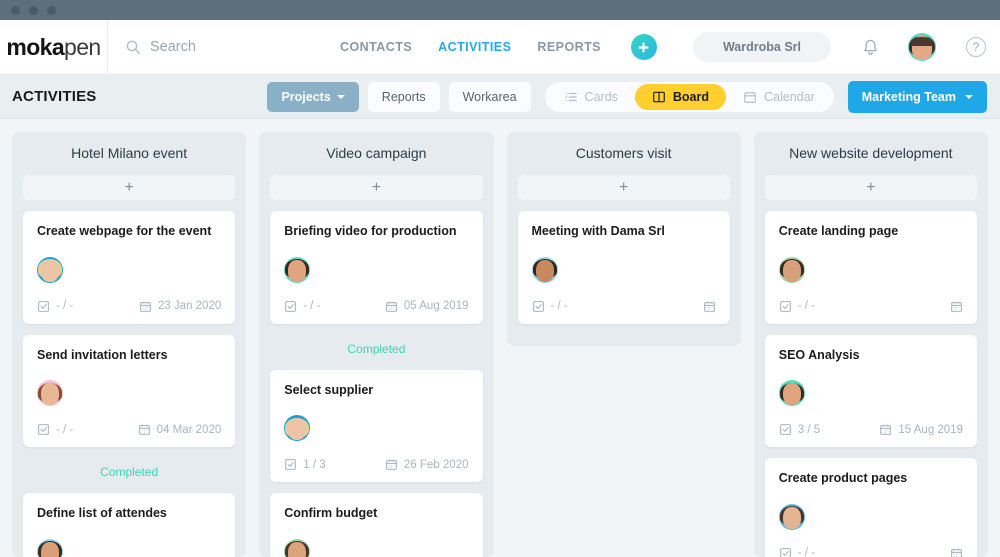 The height and width of the screenshot is (557, 1000). What do you see at coordinates (314, 464) in the screenshot?
I see `task-checklist-count: 1 / 3` at bounding box center [314, 464].